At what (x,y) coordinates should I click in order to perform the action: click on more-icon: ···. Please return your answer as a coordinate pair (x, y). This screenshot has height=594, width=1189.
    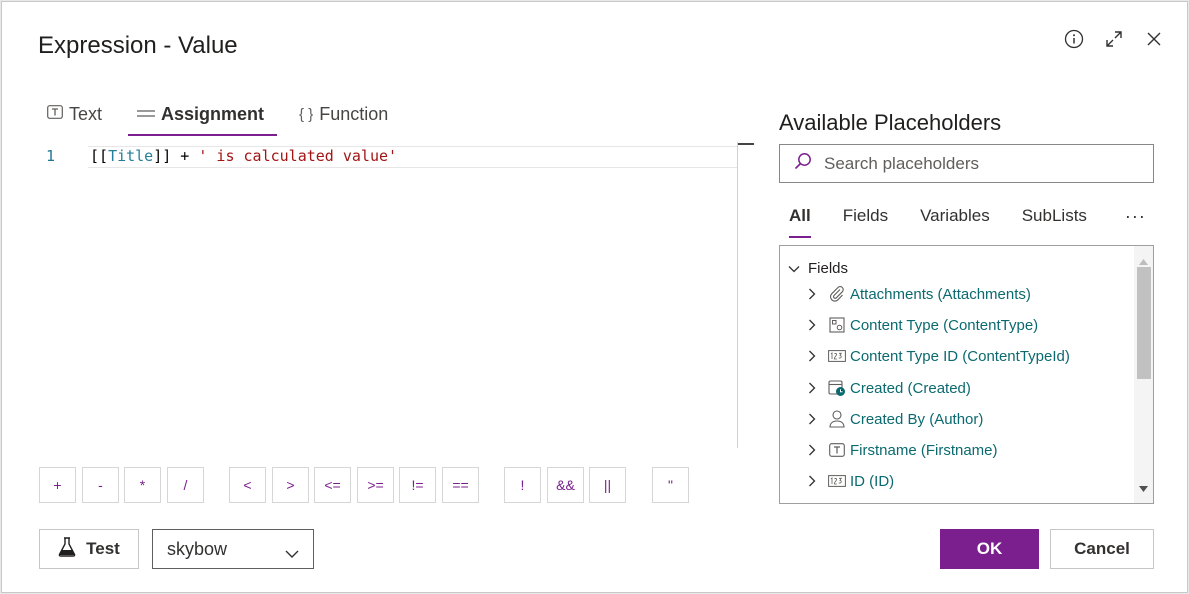
    Looking at the image, I should click on (1135, 216).